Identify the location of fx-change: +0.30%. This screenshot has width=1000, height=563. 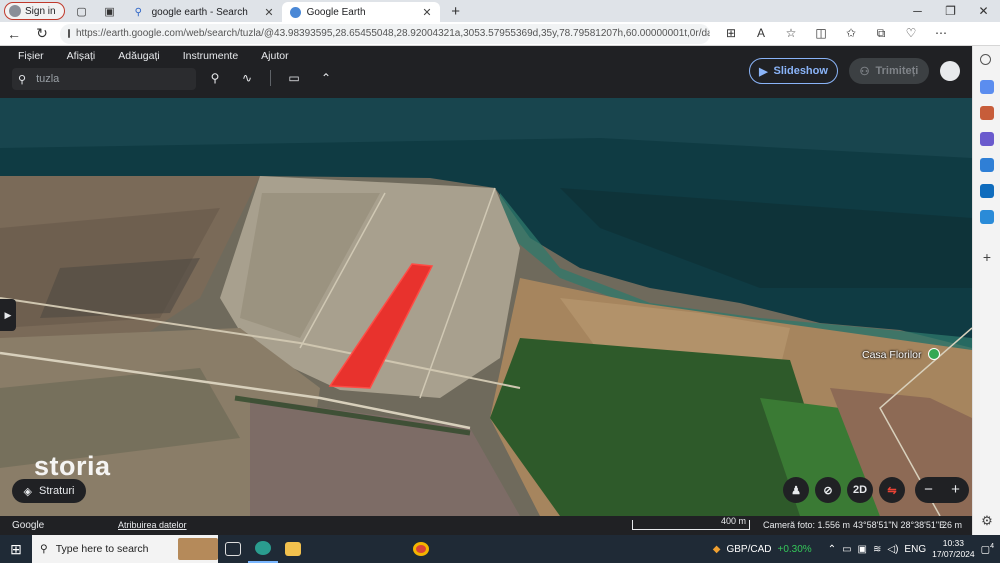
(794, 549).